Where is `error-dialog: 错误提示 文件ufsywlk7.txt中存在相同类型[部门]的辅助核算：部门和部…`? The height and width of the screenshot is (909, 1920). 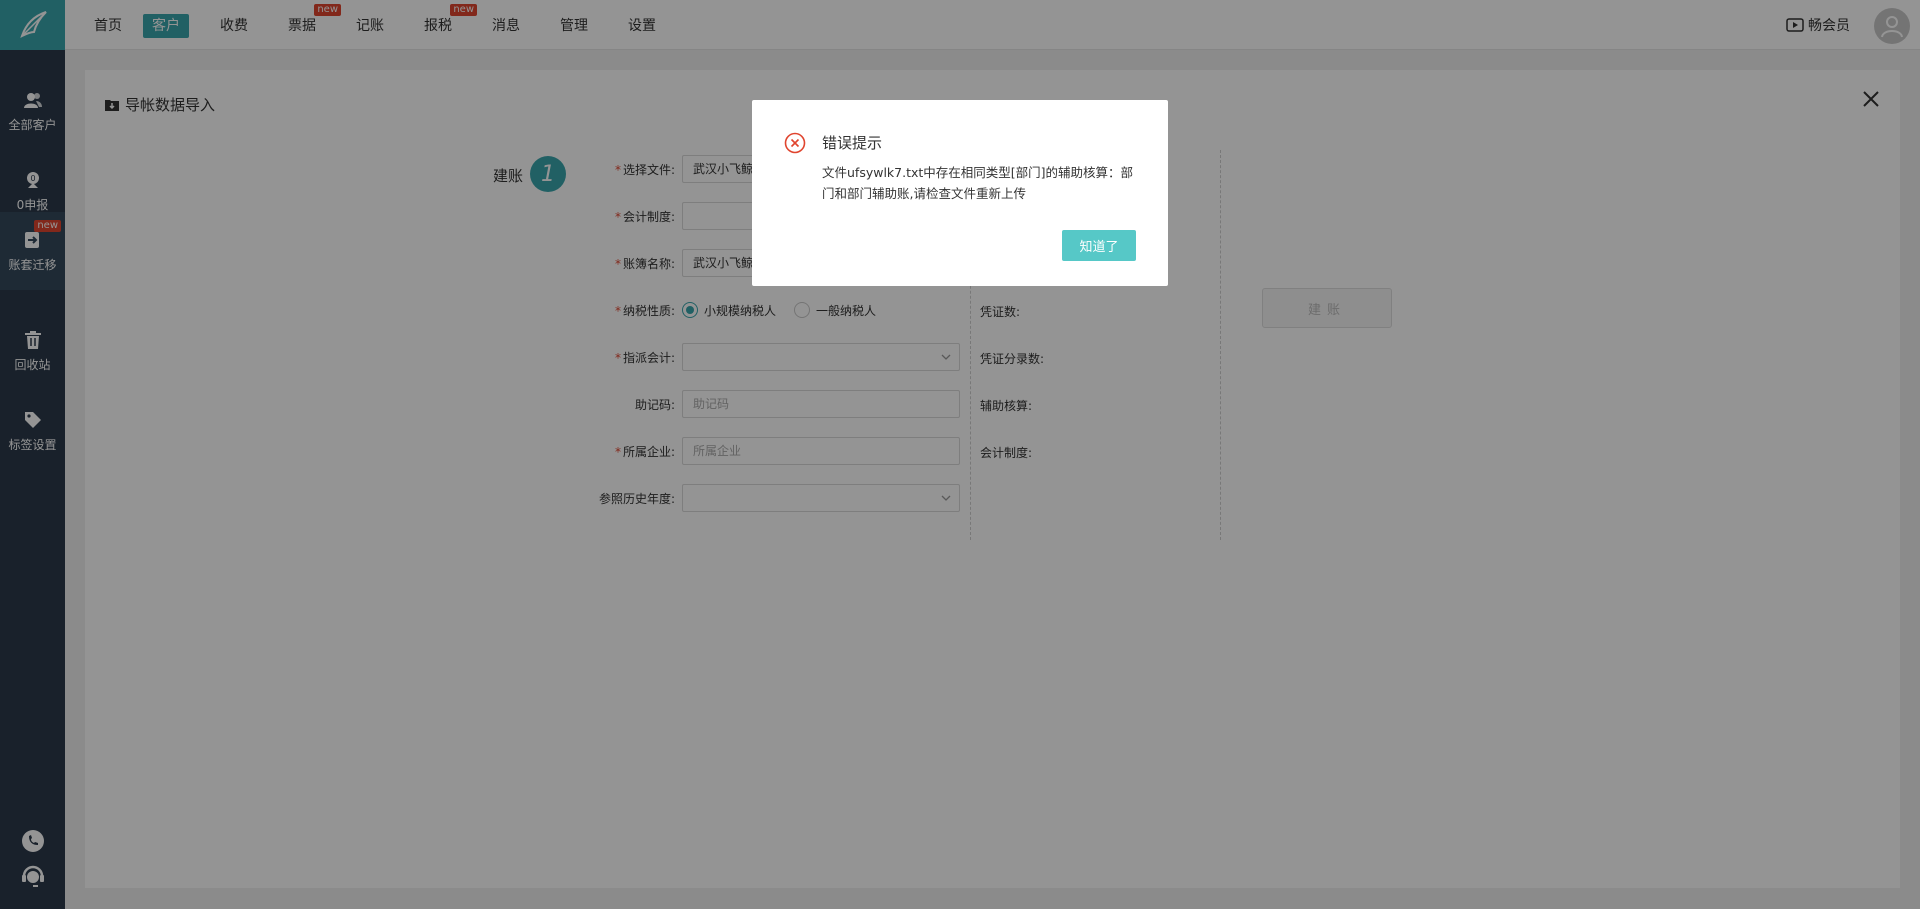
error-dialog: 错误提示 文件ufsywlk7.txt中存在相同类型[部门]的辅助核算：部门和部… is located at coordinates (960, 193).